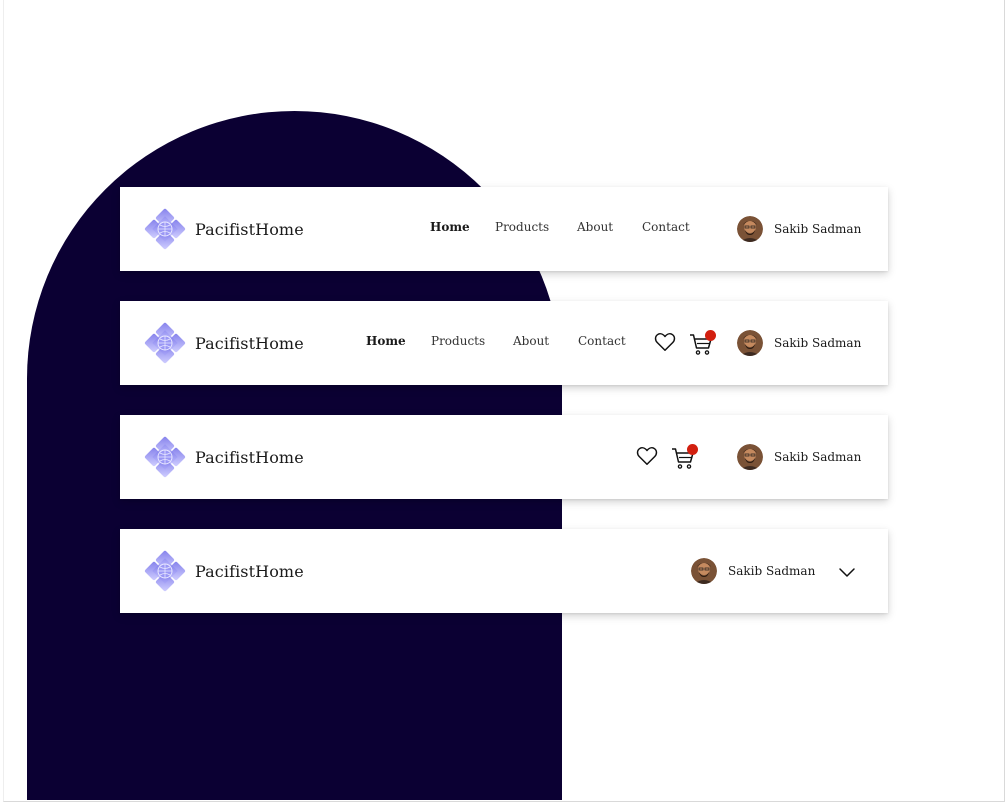 This screenshot has height=808, width=1008. Describe the element at coordinates (847, 572) in the screenshot. I see `chevron-down-icon` at that location.